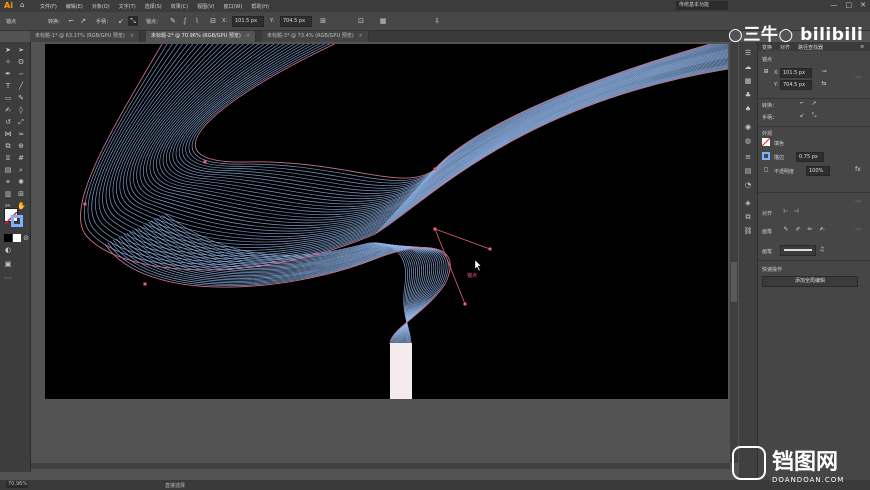 The image size is (870, 490). Describe the element at coordinates (197, 21) in the screenshot. I see `connect-icon: ⌇` at that location.